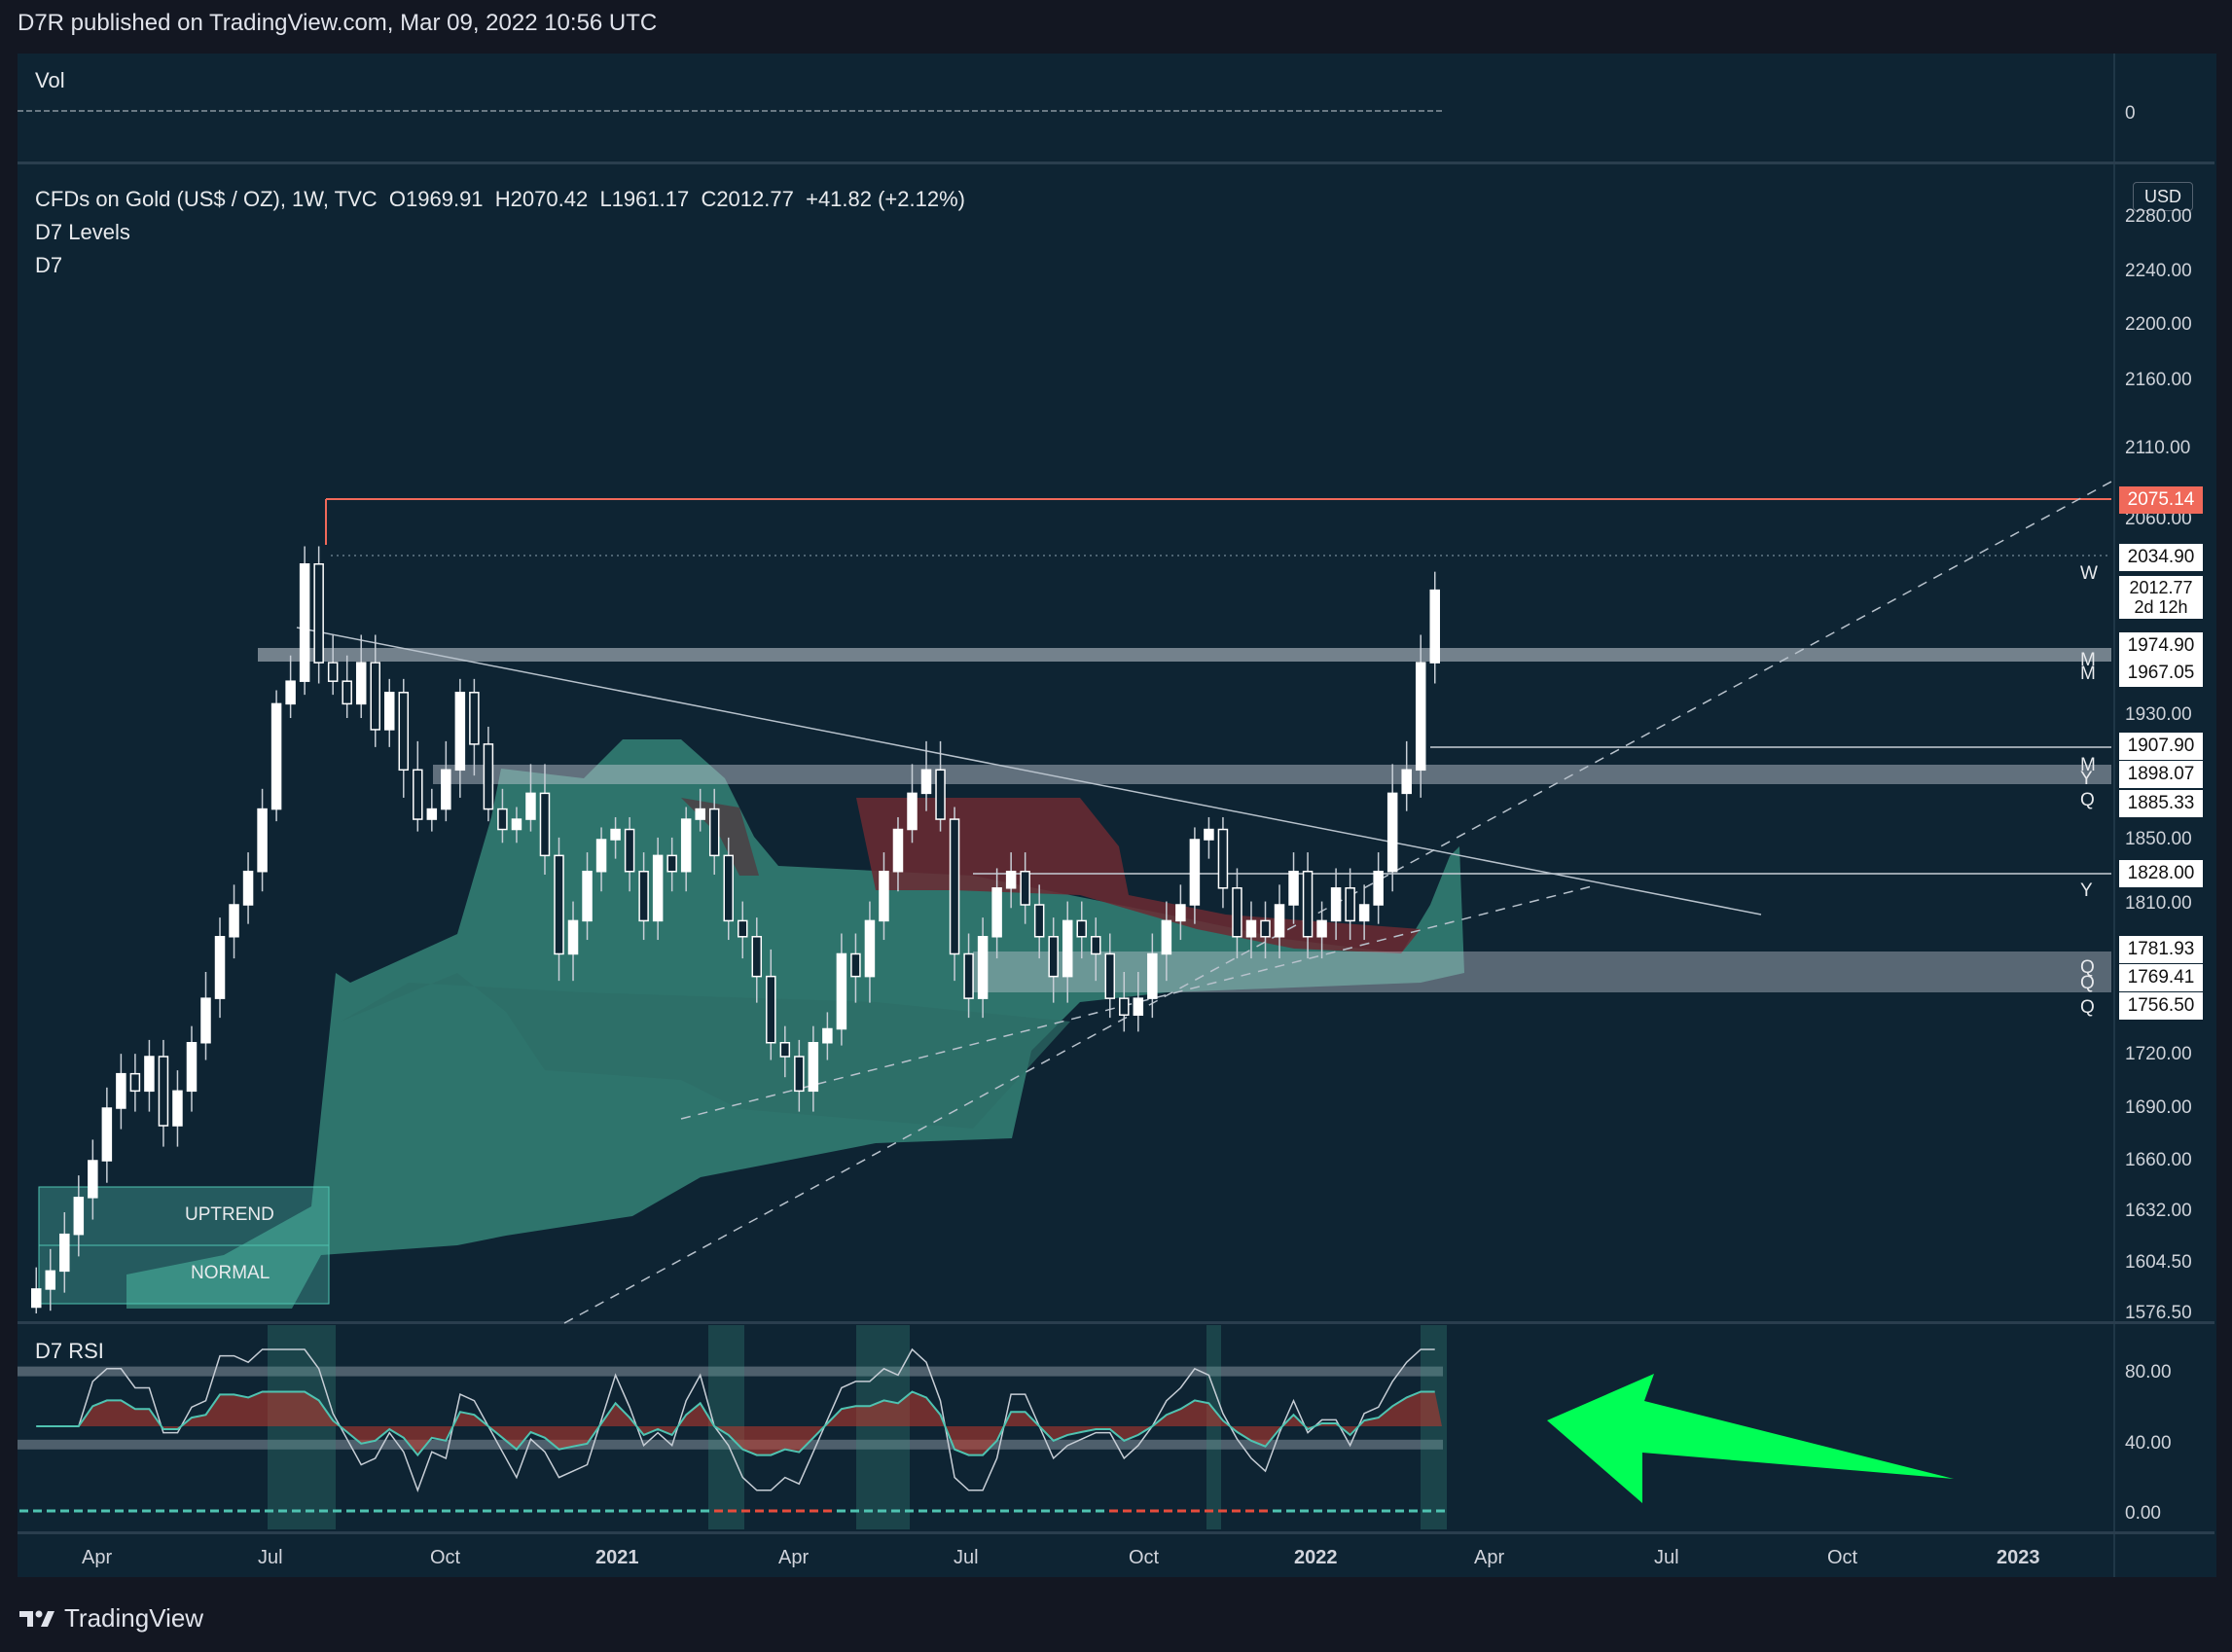 The width and height of the screenshot is (2232, 1652). What do you see at coordinates (134, 1618) in the screenshot?
I see `brand-name: TradingView` at bounding box center [134, 1618].